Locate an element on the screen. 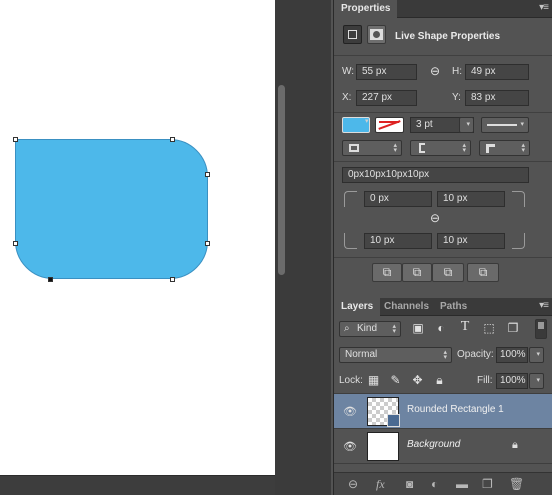 The image size is (552, 495). properties-tabbar: Properties ▾≡ is located at coordinates (443, 9).